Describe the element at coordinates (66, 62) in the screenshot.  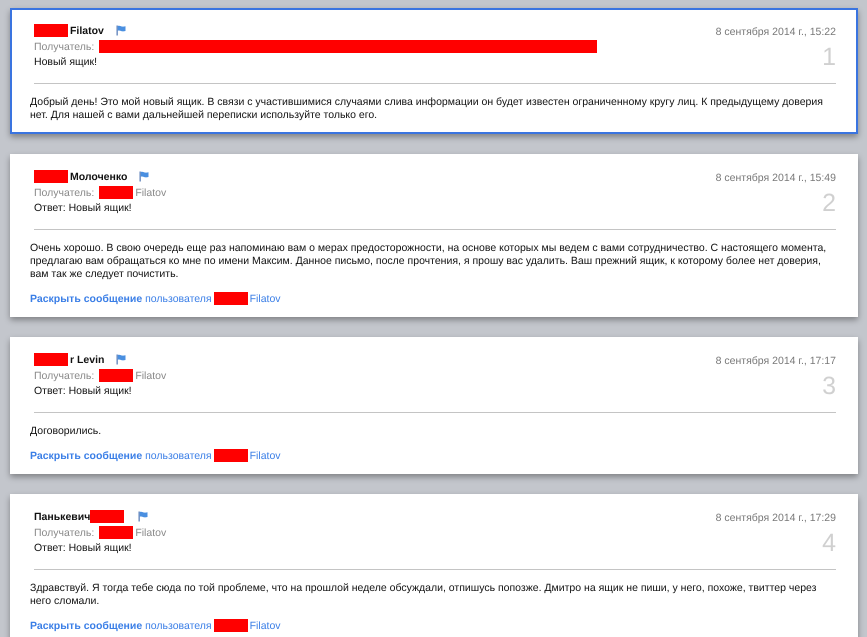
I see `message-subject: Новый ящик!` at that location.